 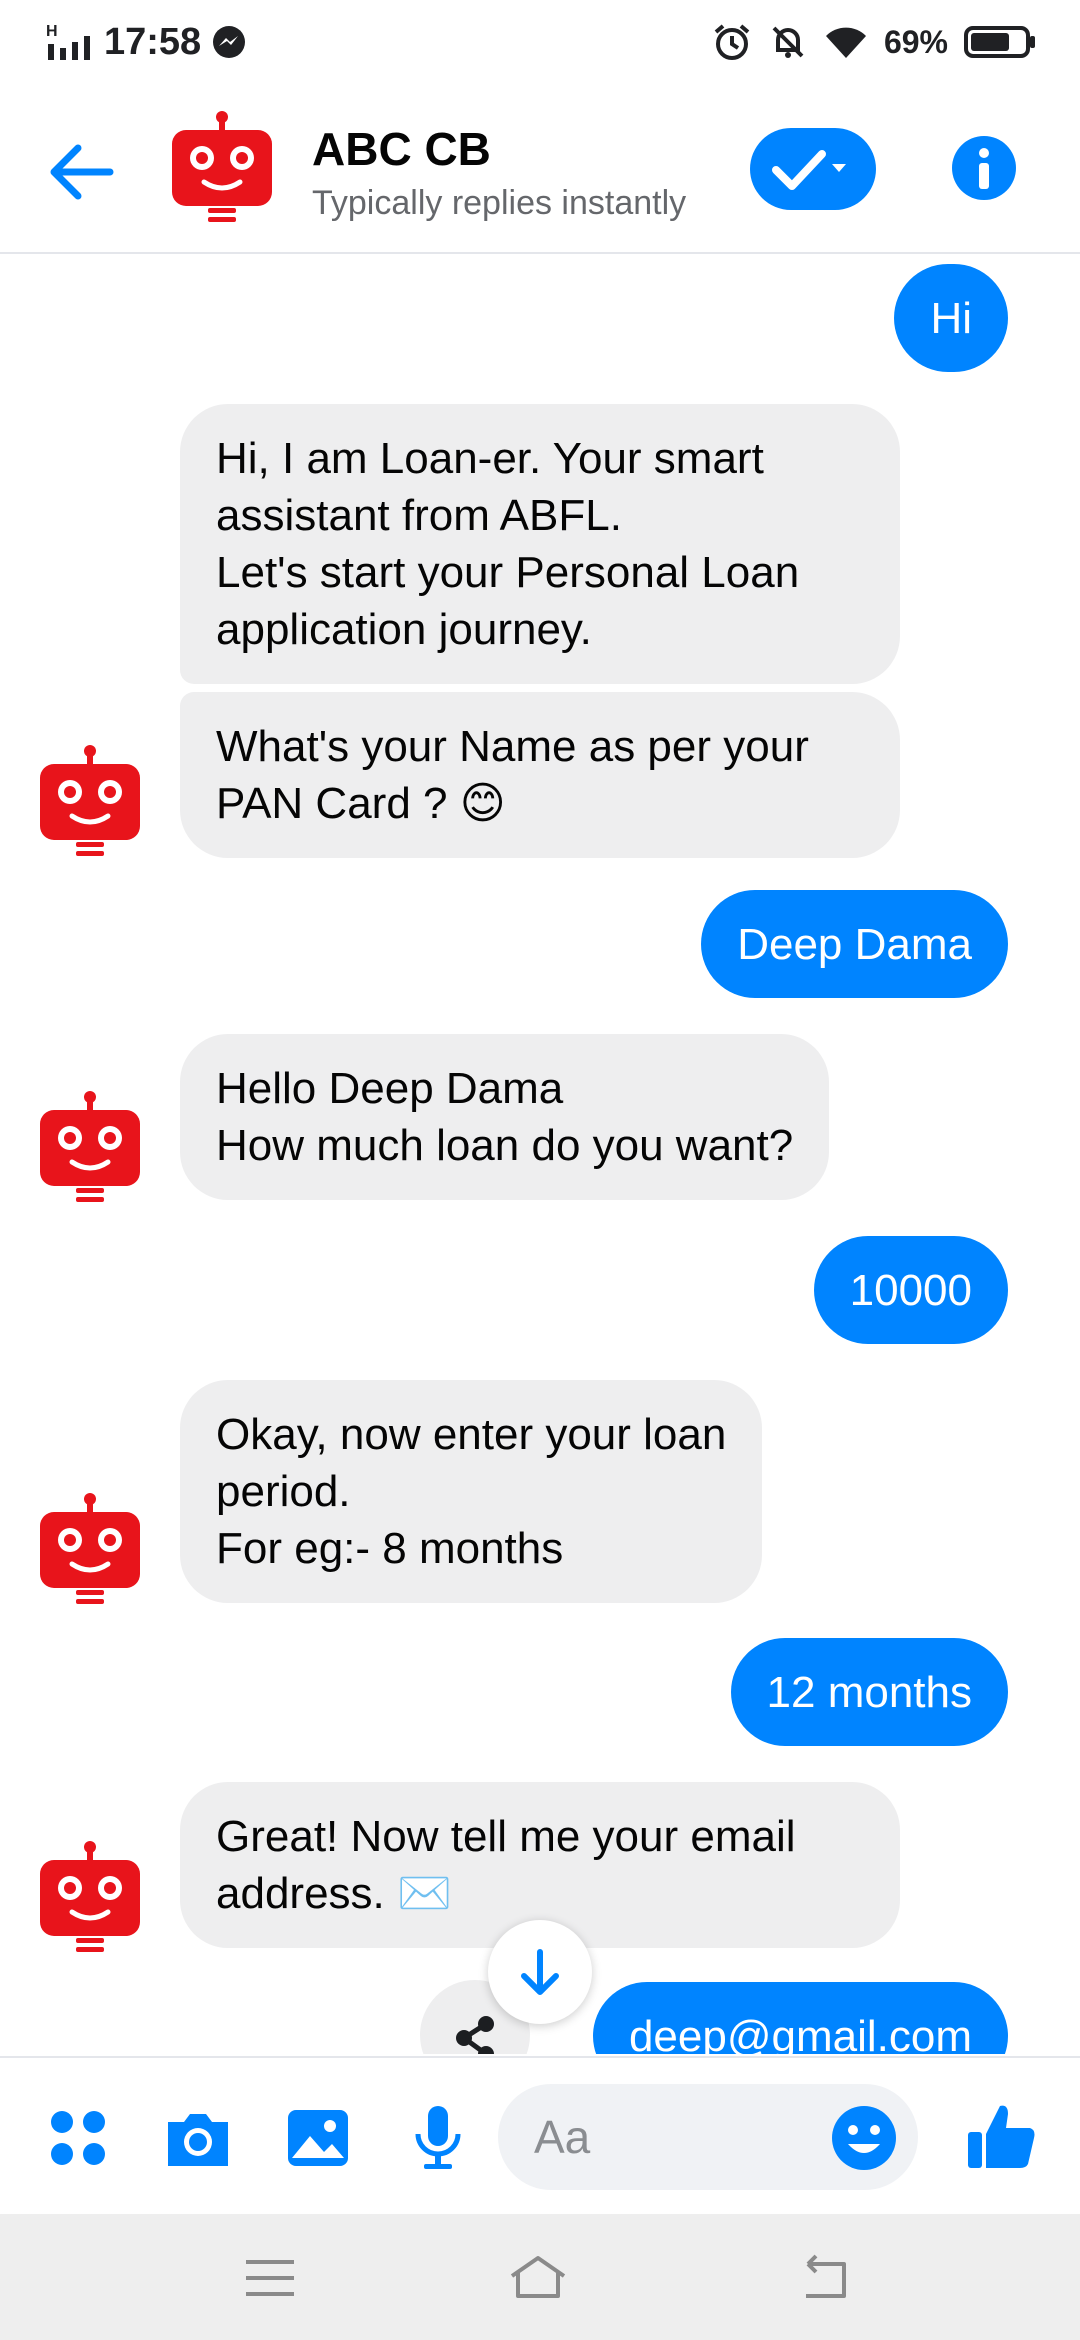 I want to click on user-message: Deep Dama, so click(x=854, y=944).